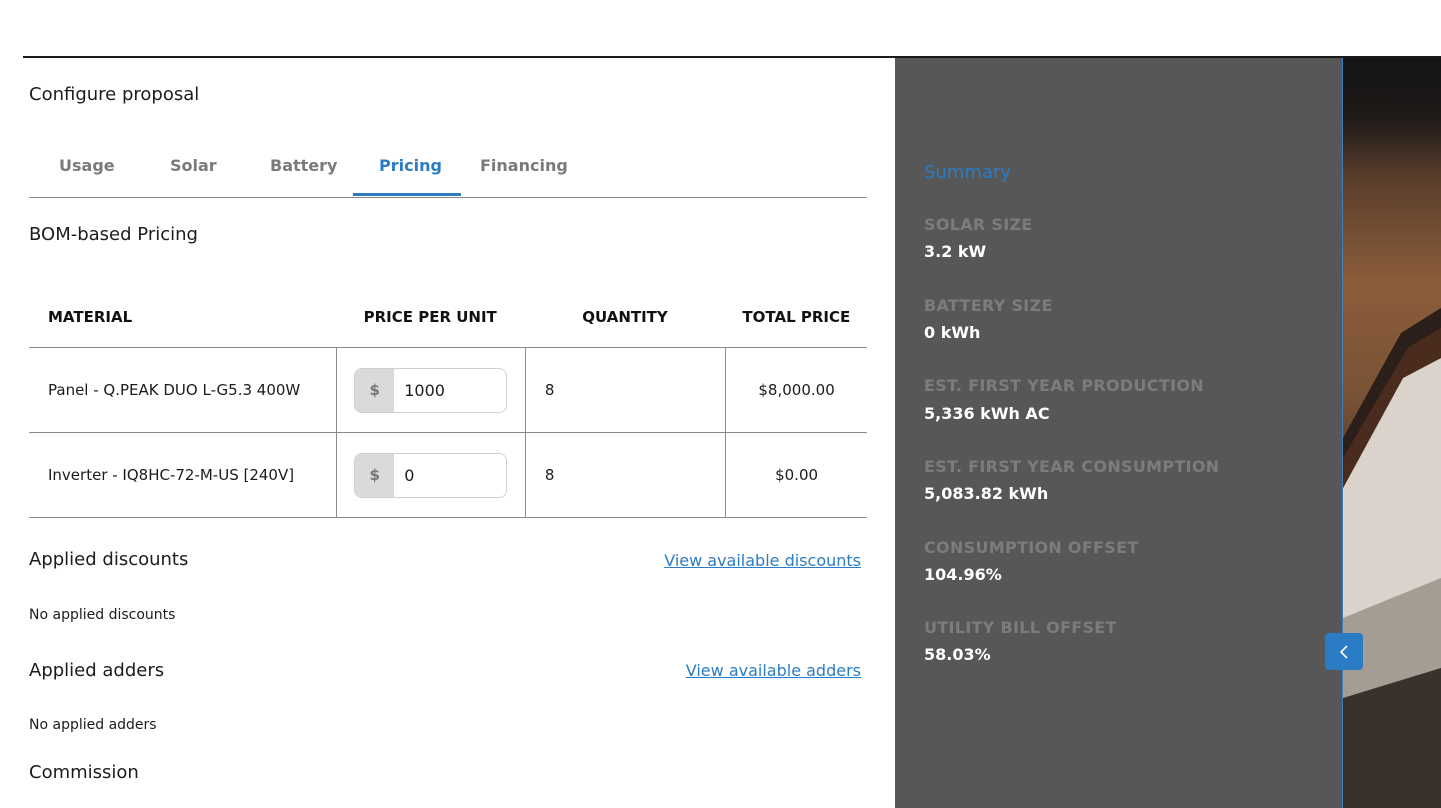  What do you see at coordinates (193, 165) in the screenshot?
I see `tab-solar: Solar` at bounding box center [193, 165].